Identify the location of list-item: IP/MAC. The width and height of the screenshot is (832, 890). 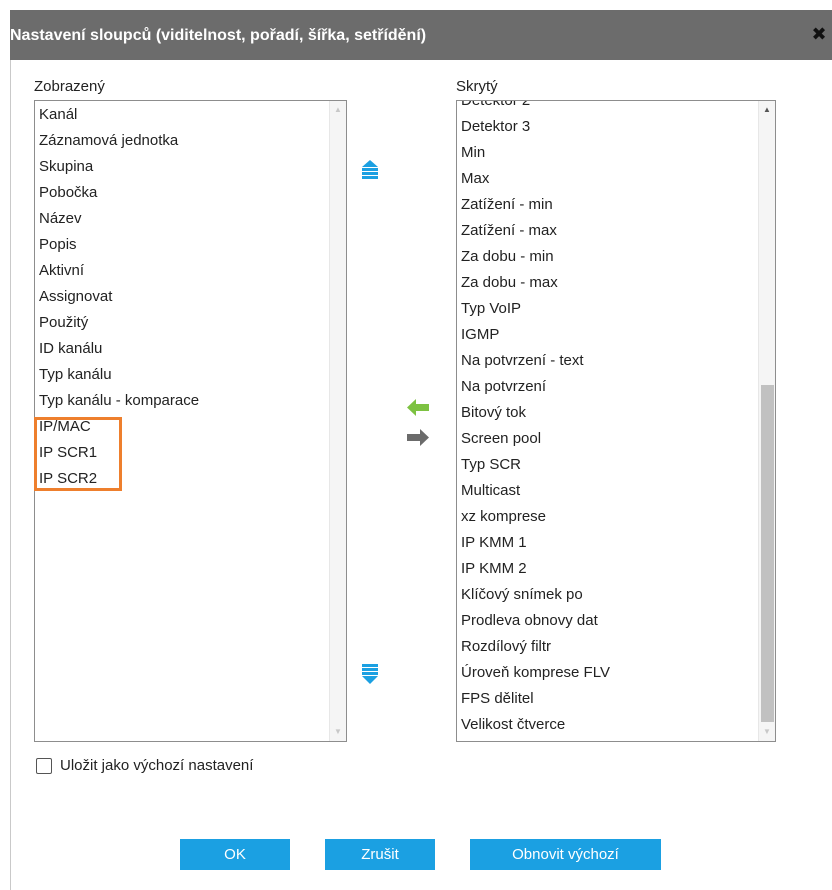
(181, 427).